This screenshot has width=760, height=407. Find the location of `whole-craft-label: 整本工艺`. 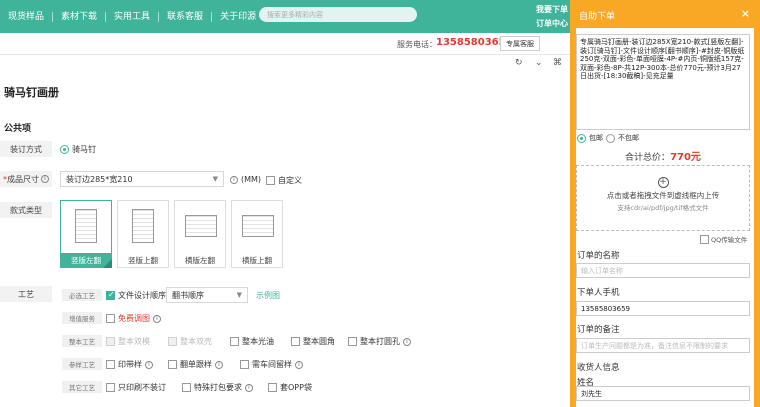

whole-craft-label: 整本工艺 is located at coordinates (82, 341).